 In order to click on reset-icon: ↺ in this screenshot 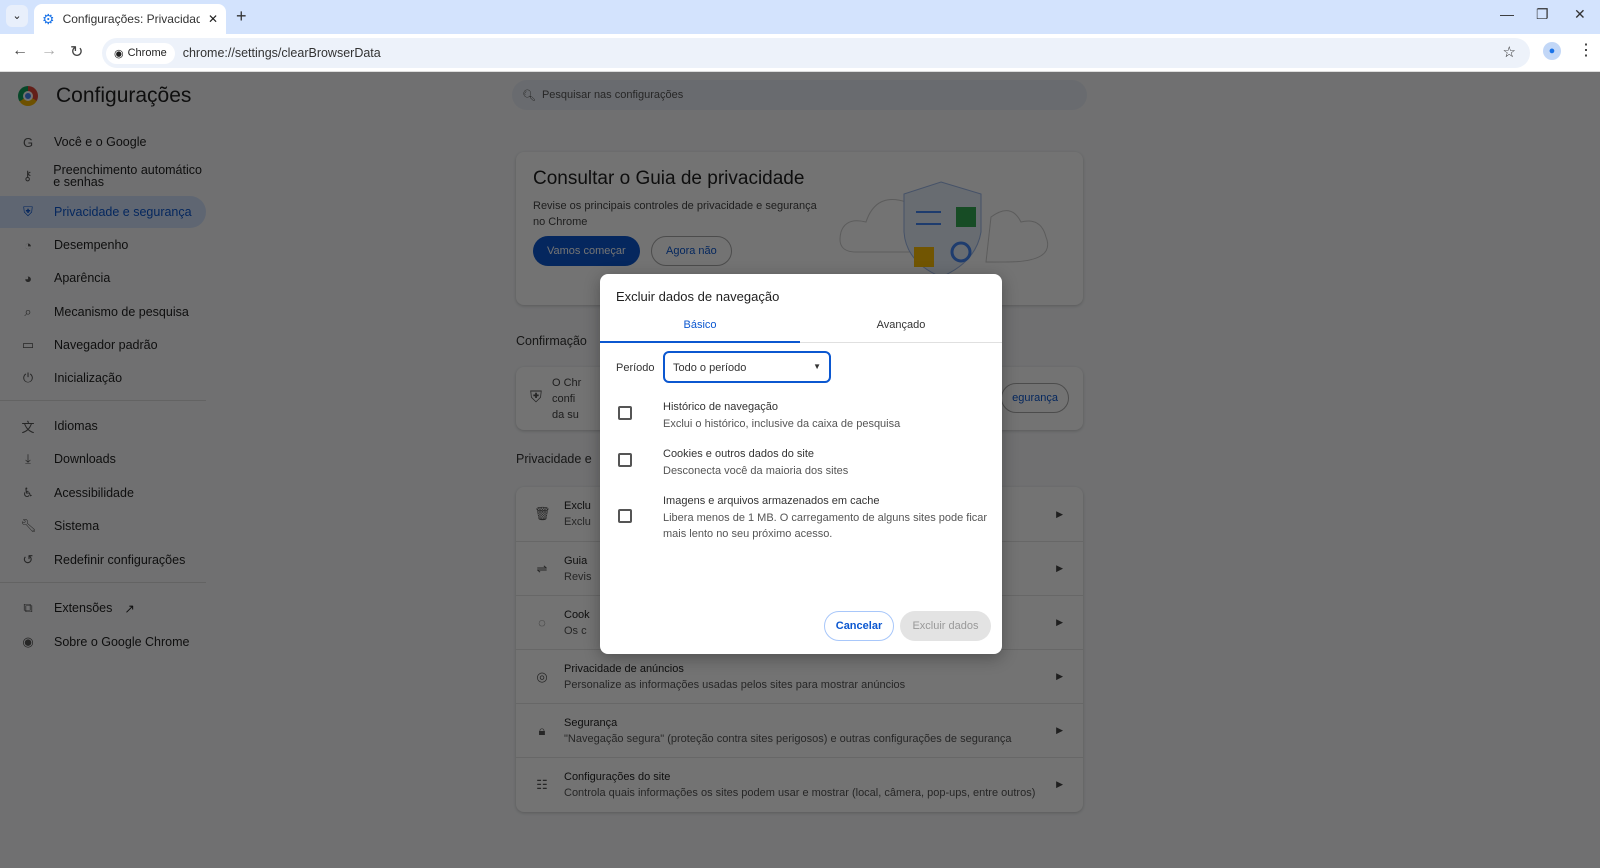, I will do `click(28, 559)`.